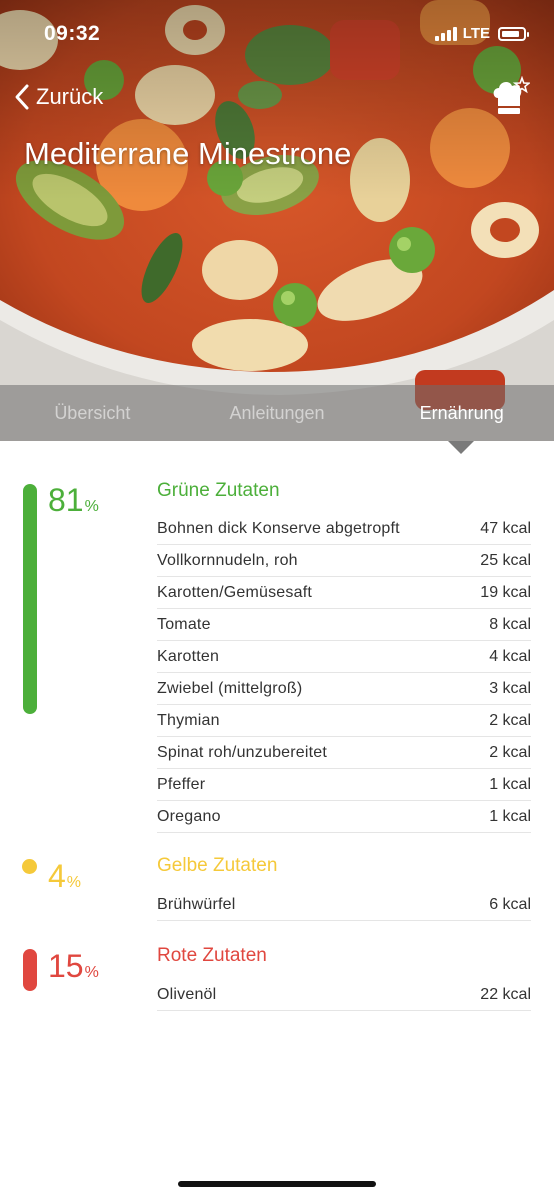 This screenshot has width=554, height=1200. Describe the element at coordinates (30, 599) in the screenshot. I see `green-indicator-bar` at that location.